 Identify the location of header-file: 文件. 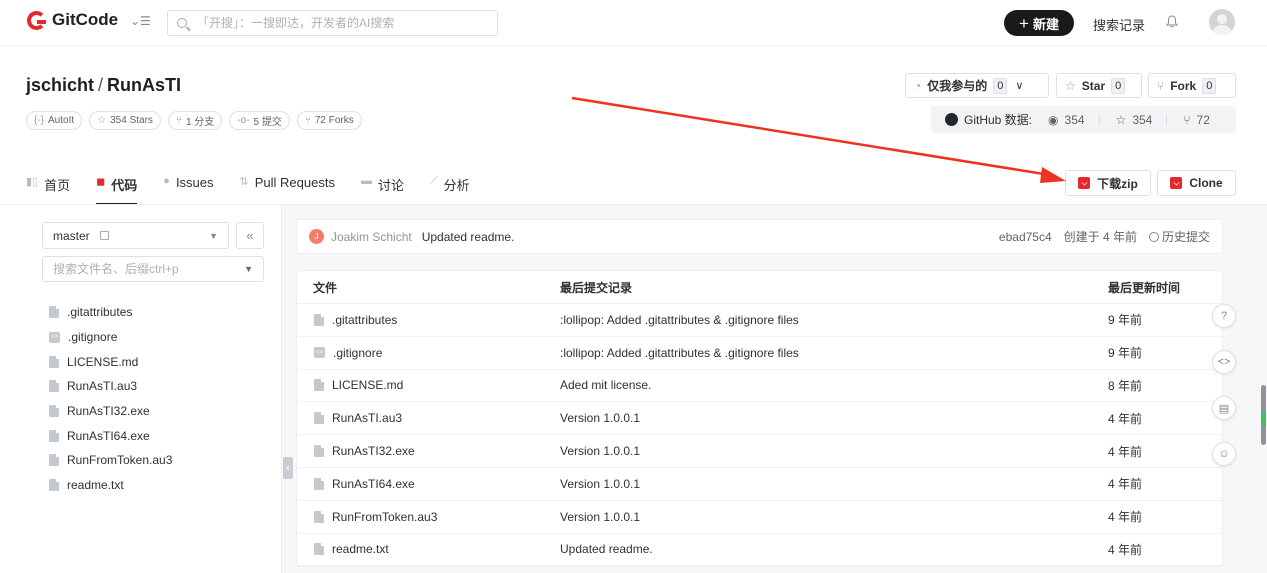
(325, 287).